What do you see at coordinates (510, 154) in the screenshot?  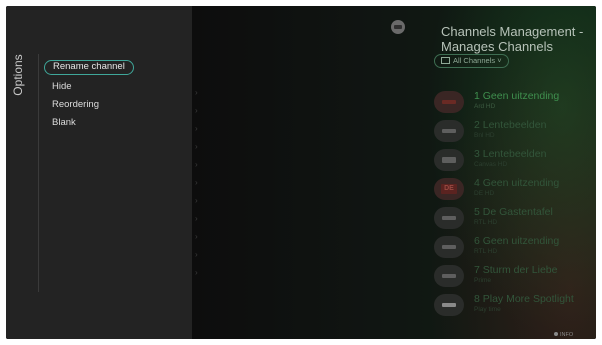 I see `channel-name: 3 Lentebeelden` at bounding box center [510, 154].